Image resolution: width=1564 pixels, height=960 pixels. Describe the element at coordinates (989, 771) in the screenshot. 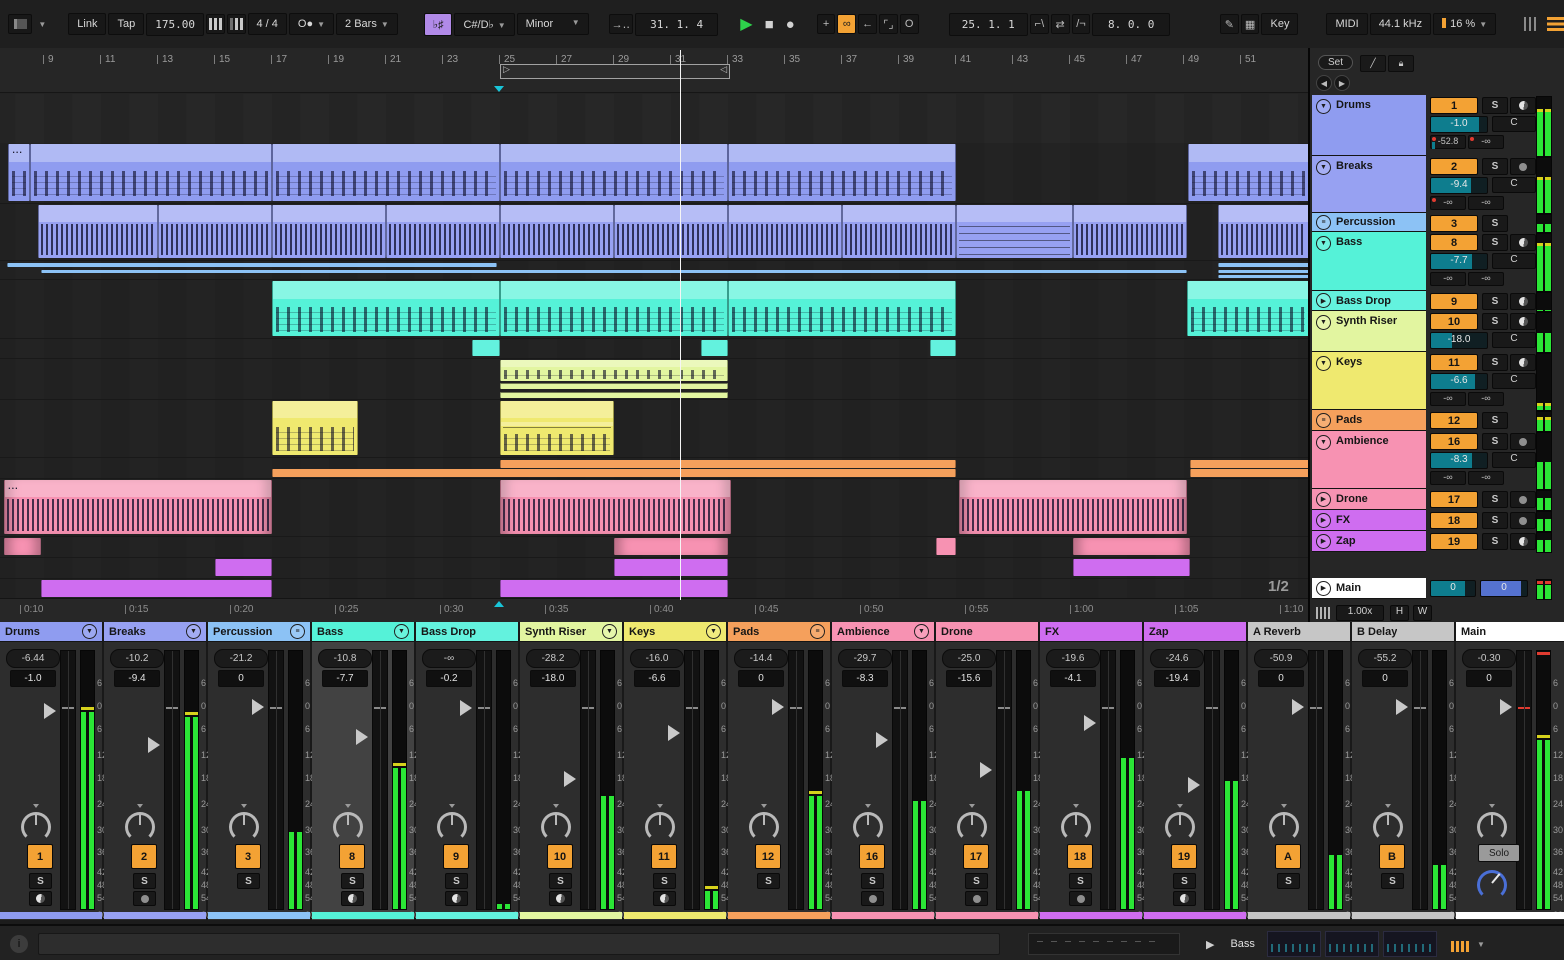

I see `mixer-strip-drone: Drone -25.0 -15.6 6 0 6 12 18 24 30 36 42 48 54 60 17 S` at that location.